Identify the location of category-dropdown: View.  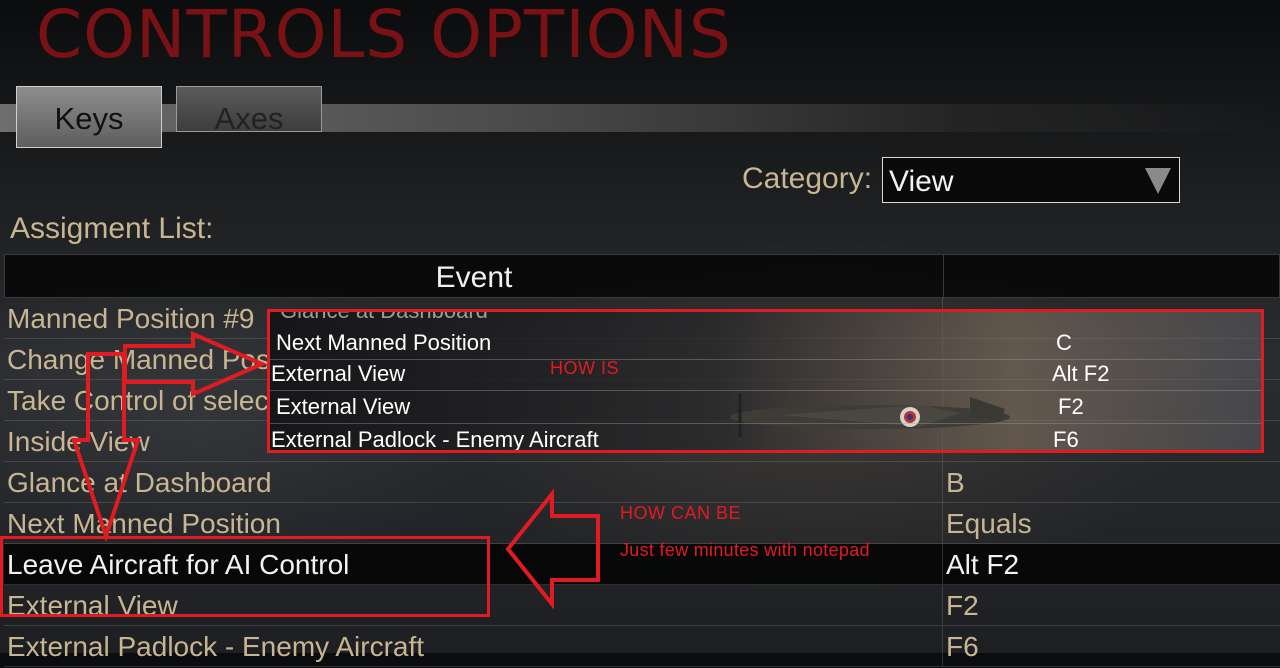
(1031, 180).